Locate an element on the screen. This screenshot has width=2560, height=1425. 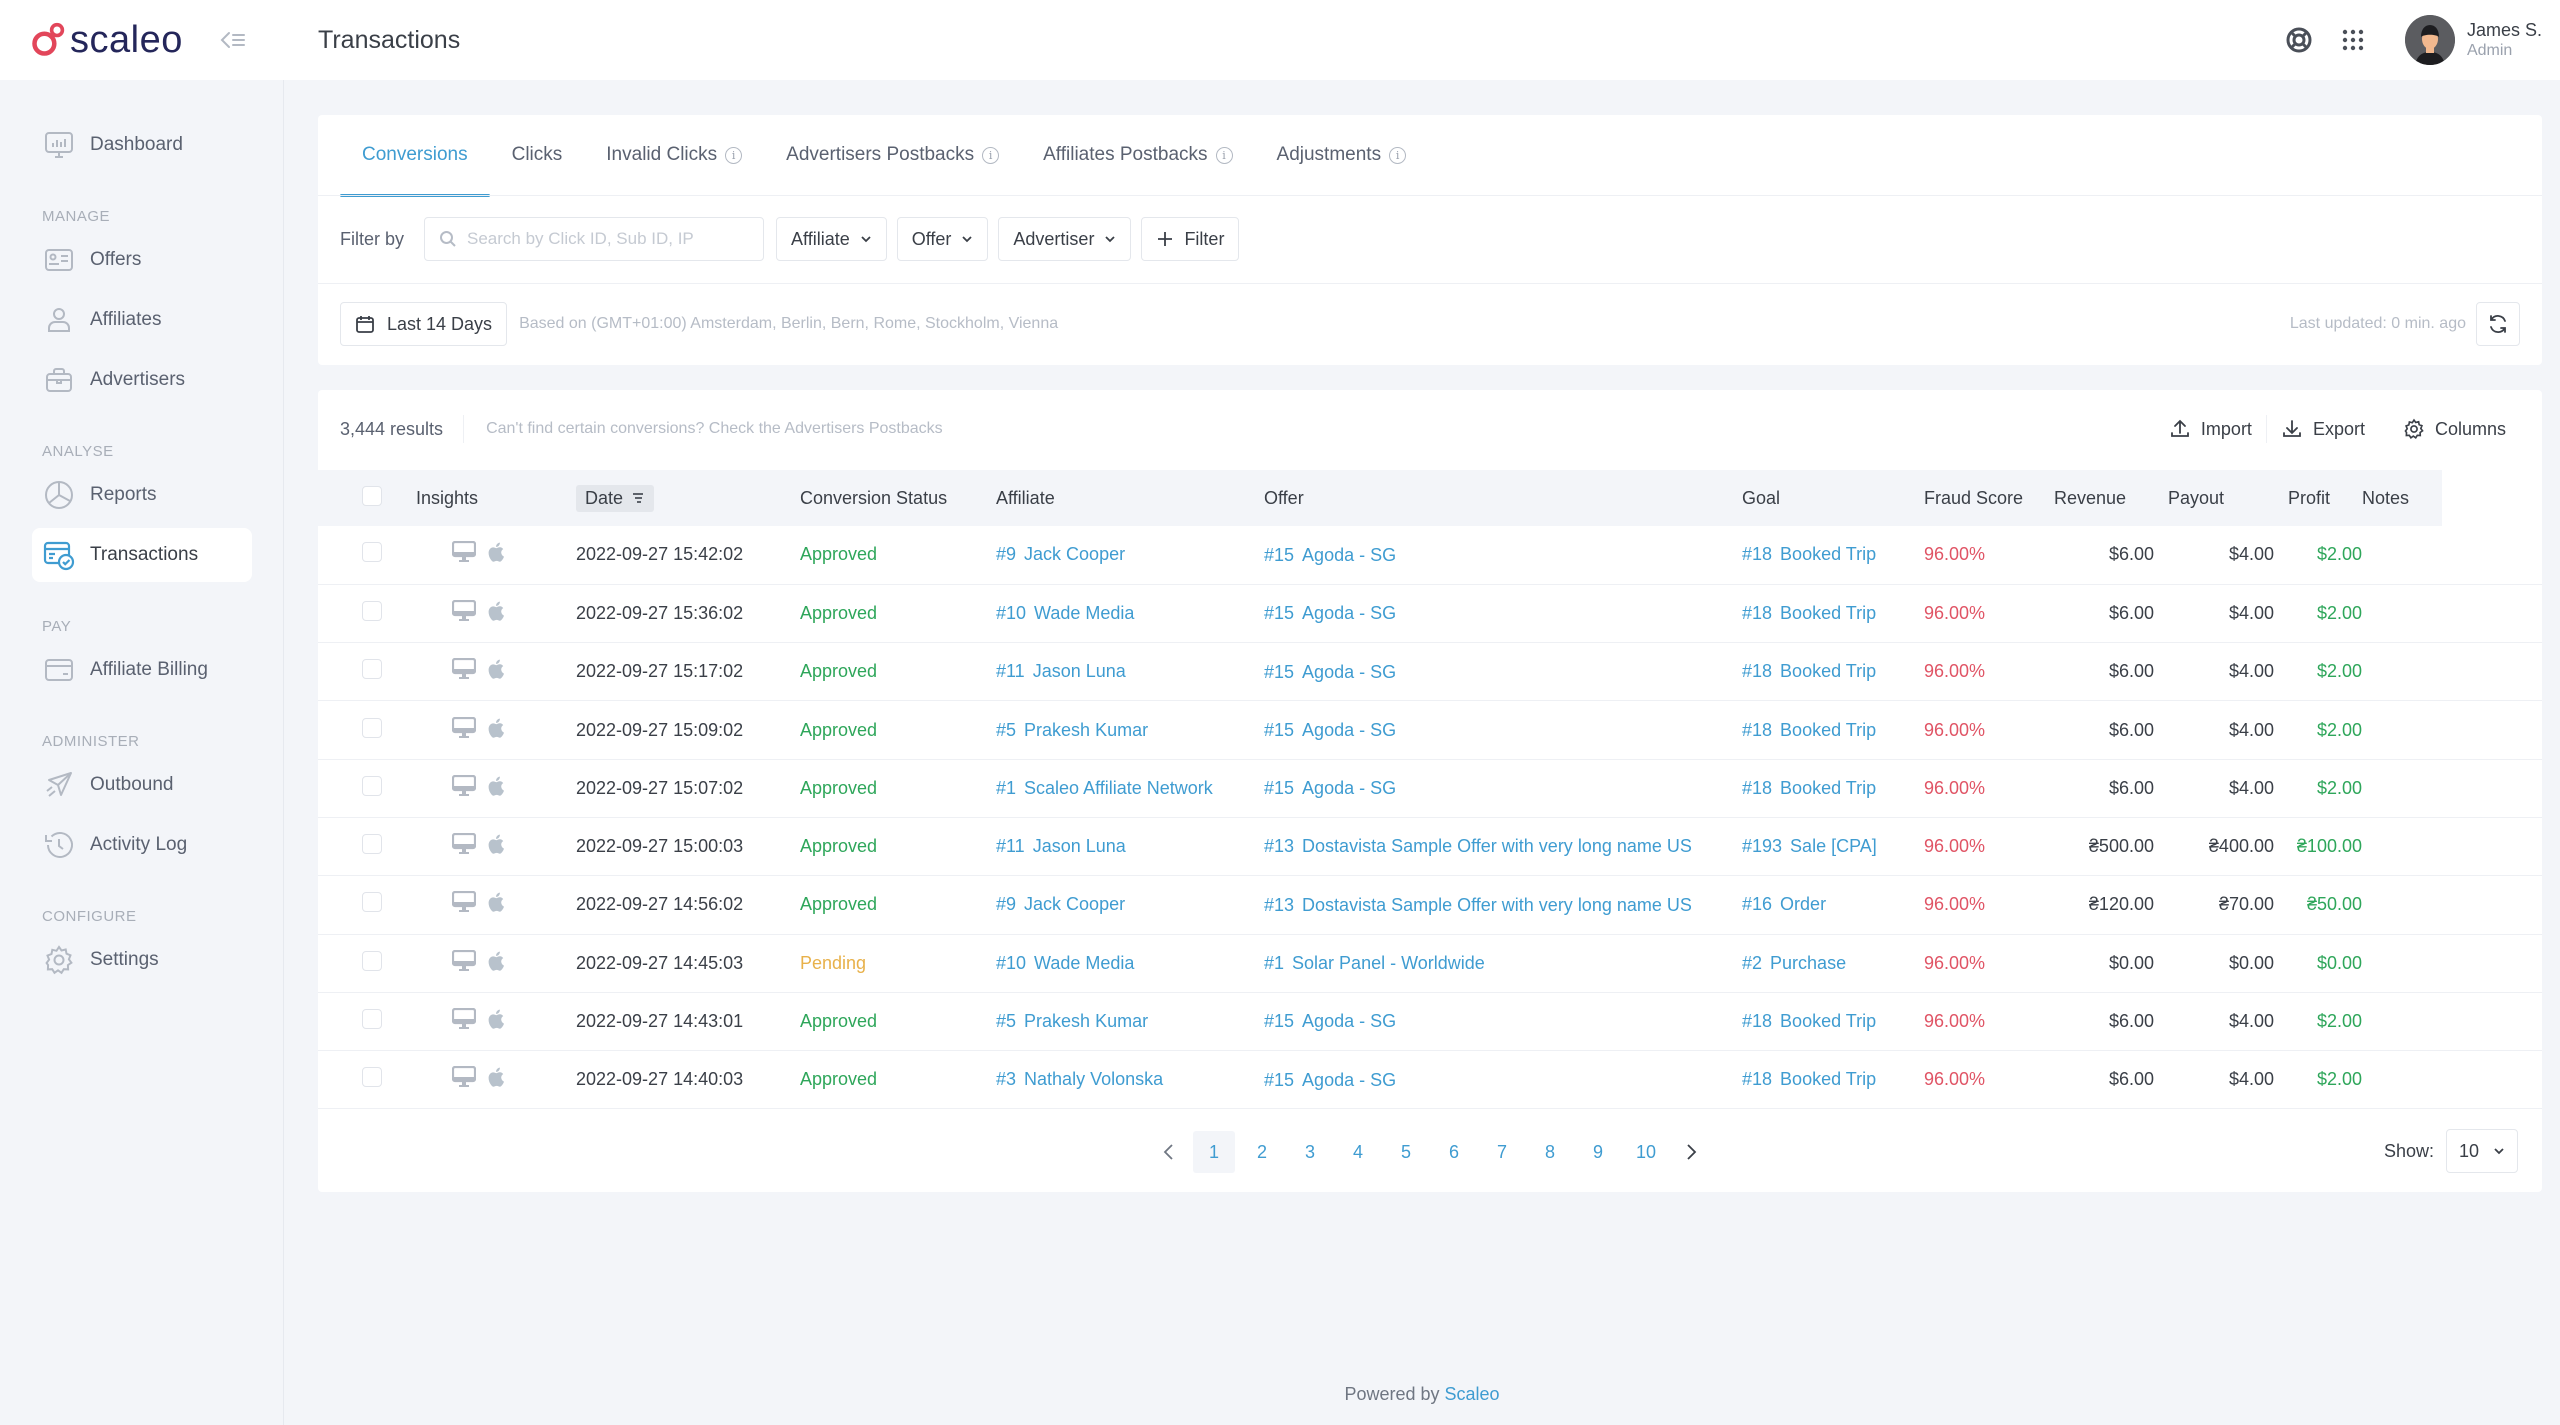
page-button-8: 8 is located at coordinates (1550, 1152).